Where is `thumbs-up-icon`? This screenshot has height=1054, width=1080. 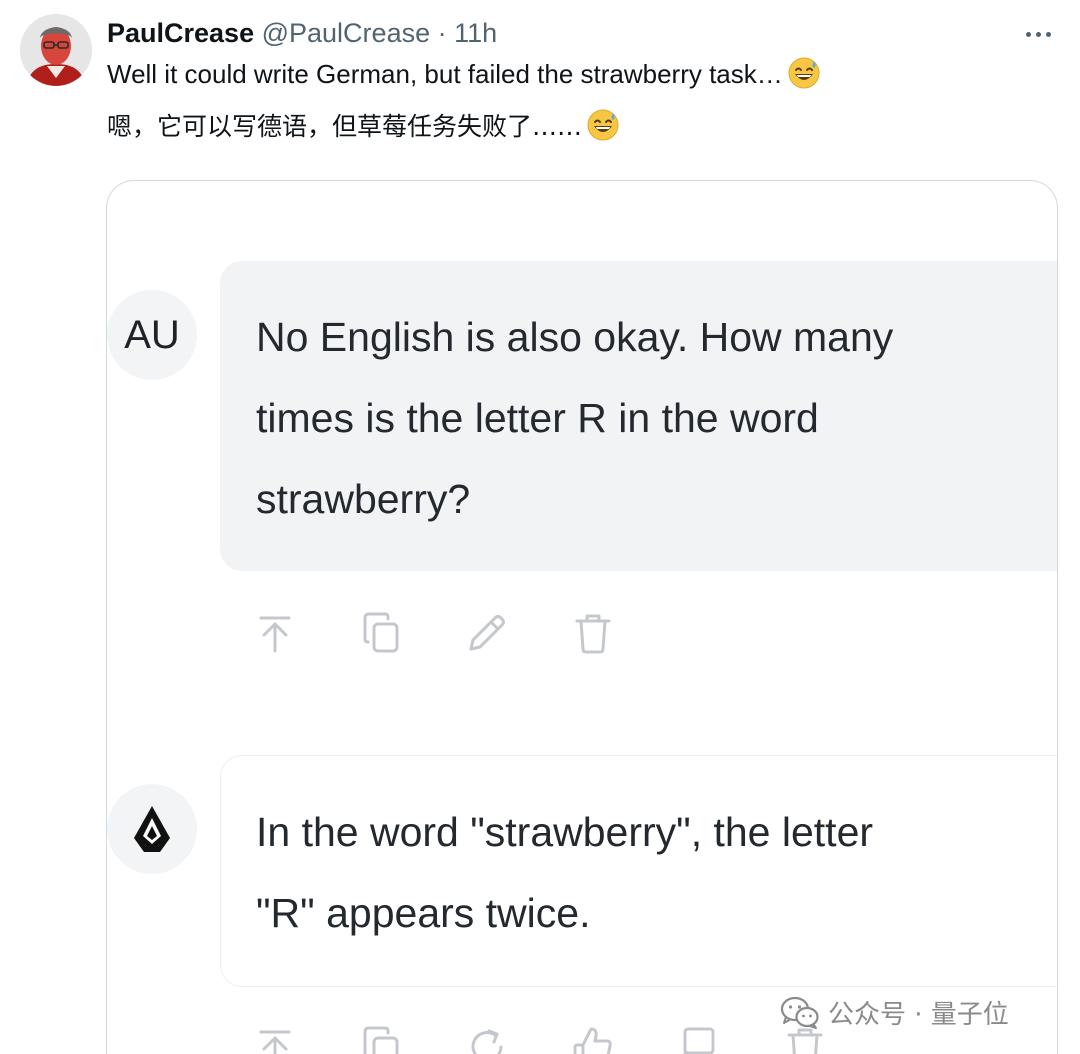
thumbs-up-icon is located at coordinates (593, 1038).